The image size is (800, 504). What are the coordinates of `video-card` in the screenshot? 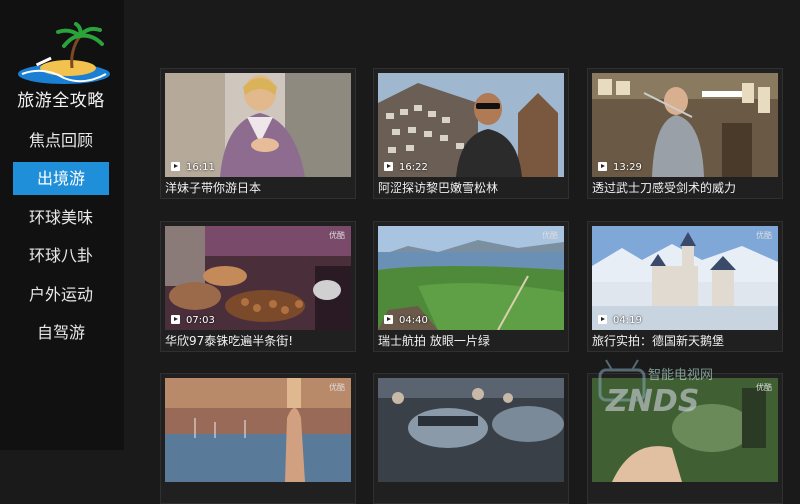 It's located at (471, 438).